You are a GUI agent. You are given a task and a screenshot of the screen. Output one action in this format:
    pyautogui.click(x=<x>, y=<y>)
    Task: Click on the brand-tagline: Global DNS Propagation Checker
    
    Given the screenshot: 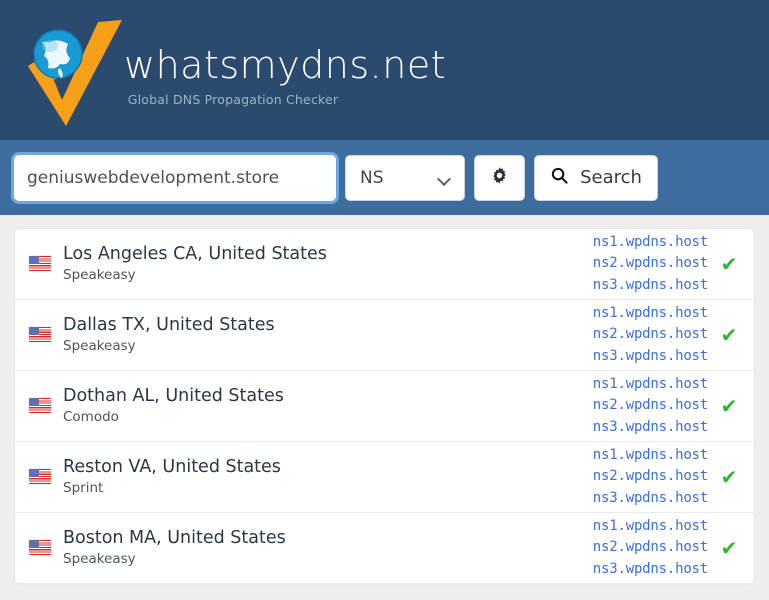 What is the action you would take?
    pyautogui.click(x=233, y=99)
    